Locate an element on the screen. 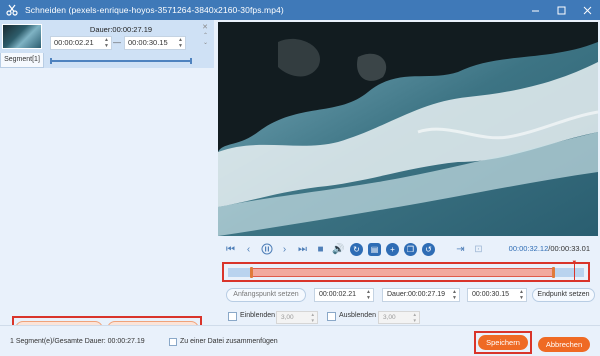 The height and width of the screenshot is (356, 600). add-marker-icon: + is located at coordinates (392, 249).